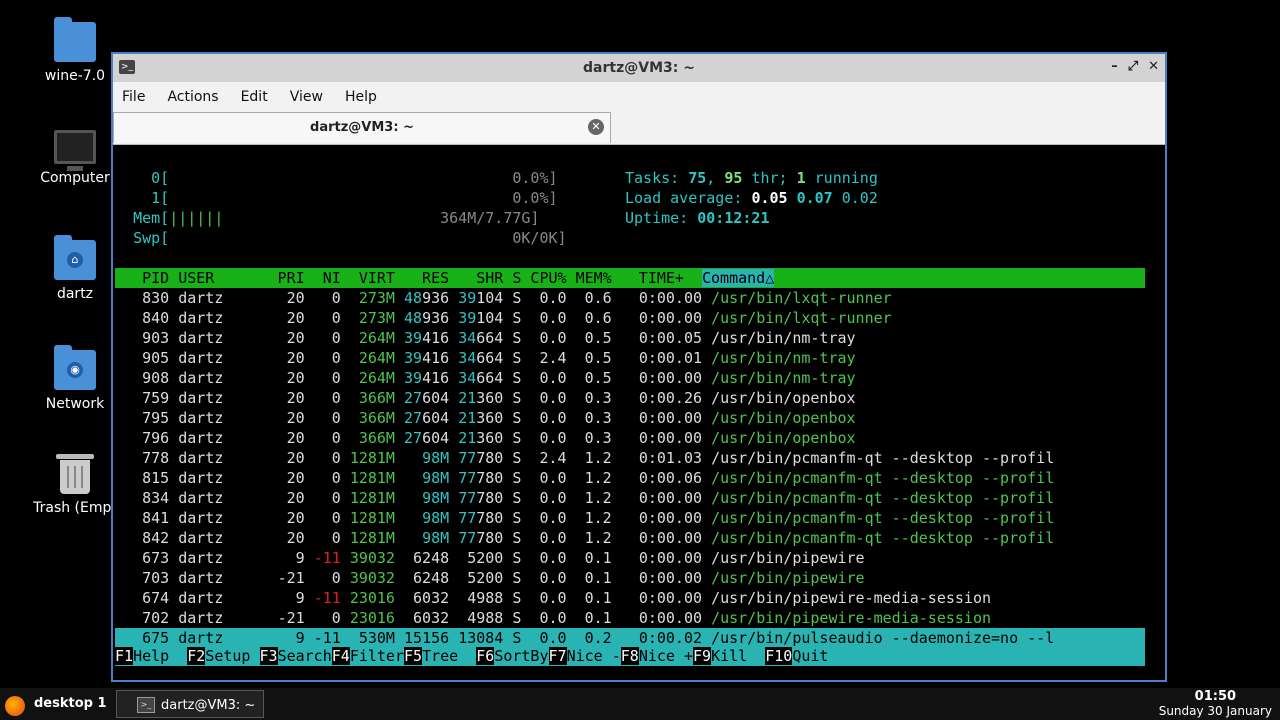 Image resolution: width=1280 pixels, height=720 pixels. Describe the element at coordinates (436, 478) in the screenshot. I see `cell-res: 98M` at that location.